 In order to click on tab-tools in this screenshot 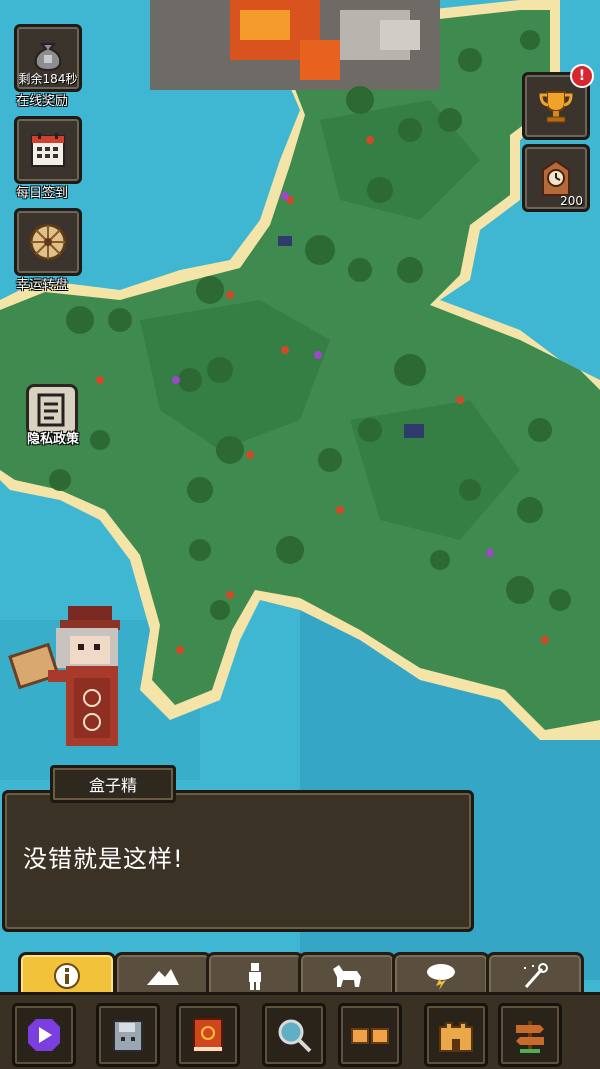, I will do `click(535, 974)`.